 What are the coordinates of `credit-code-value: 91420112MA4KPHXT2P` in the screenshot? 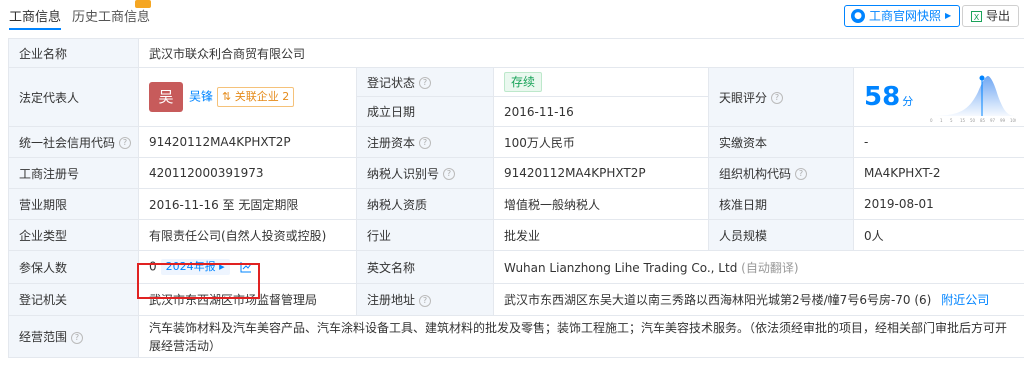 It's located at (247, 142).